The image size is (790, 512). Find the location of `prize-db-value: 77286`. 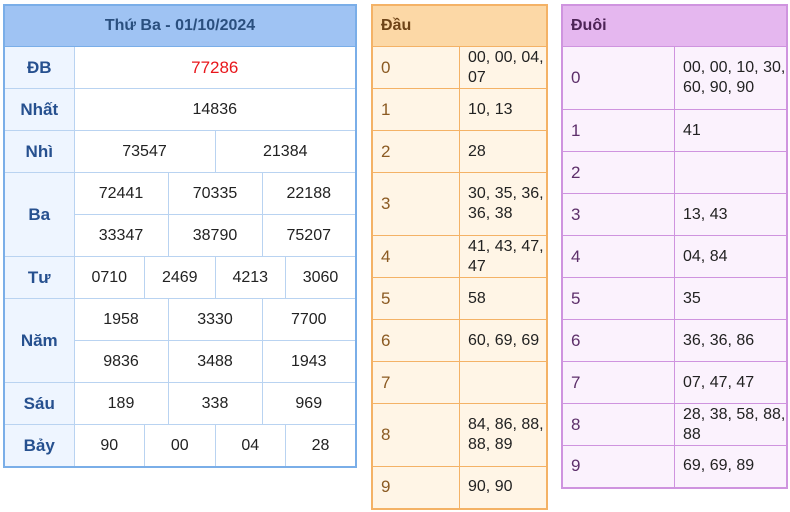

prize-db-value: 77286 is located at coordinates (215, 67).